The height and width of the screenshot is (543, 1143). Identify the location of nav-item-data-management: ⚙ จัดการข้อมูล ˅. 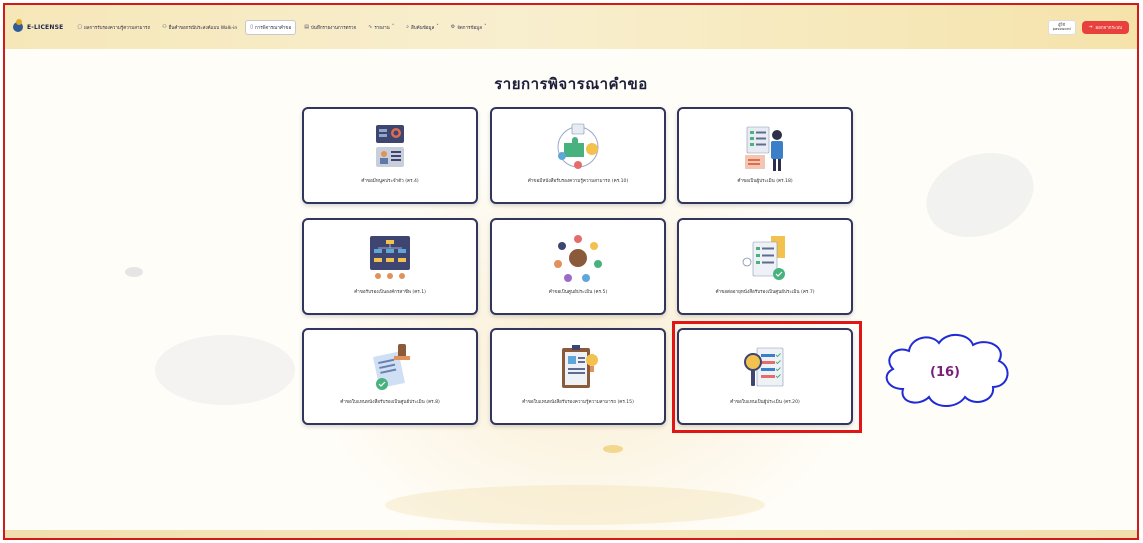
(469, 27).